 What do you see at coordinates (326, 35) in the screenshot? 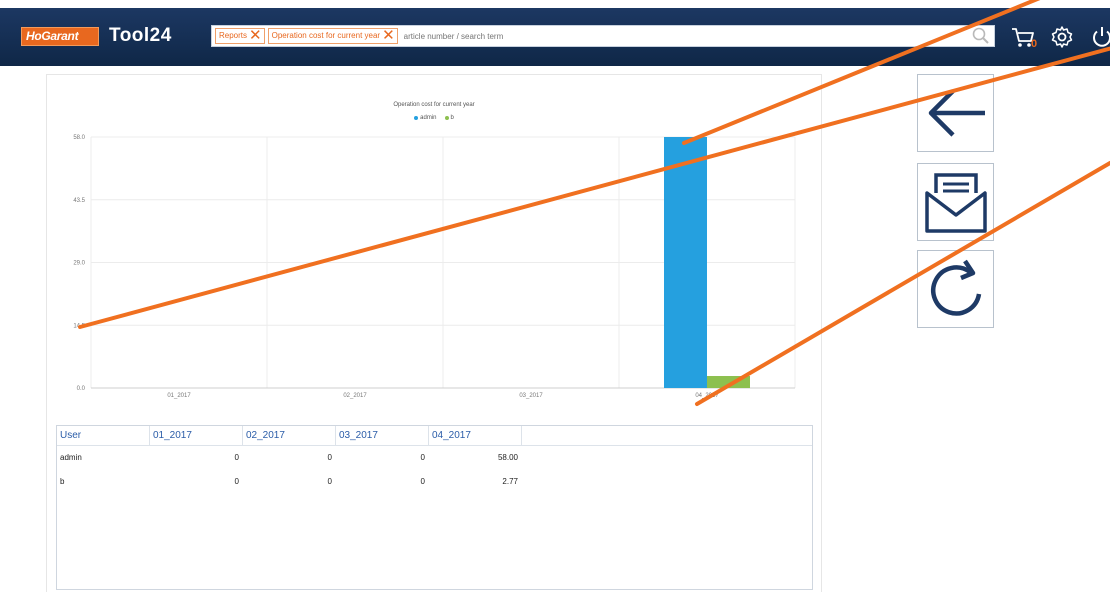
I see `filter-chip-label: Operation cost for current year` at bounding box center [326, 35].